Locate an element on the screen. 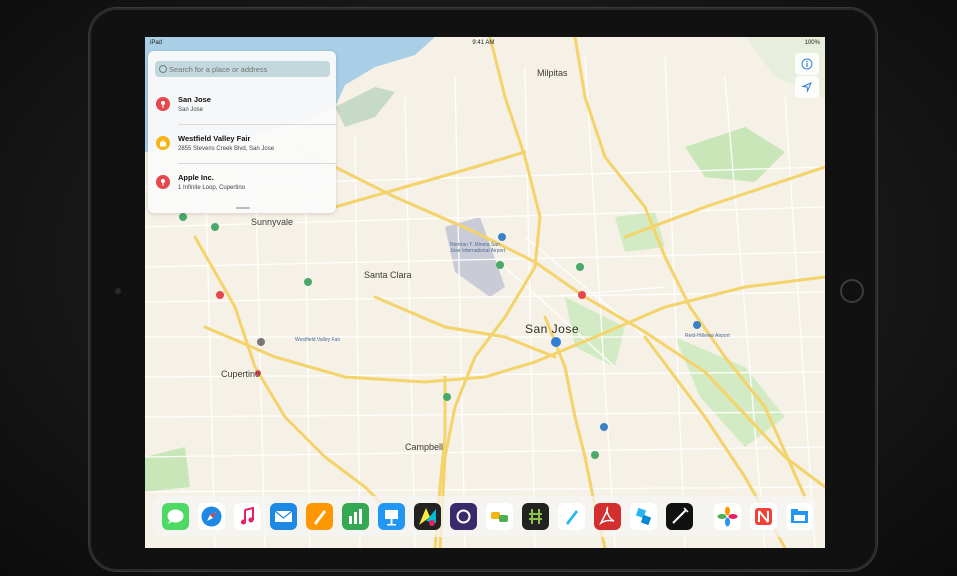  map-label-sunnyvale: Sunnyvale is located at coordinates (272, 222).